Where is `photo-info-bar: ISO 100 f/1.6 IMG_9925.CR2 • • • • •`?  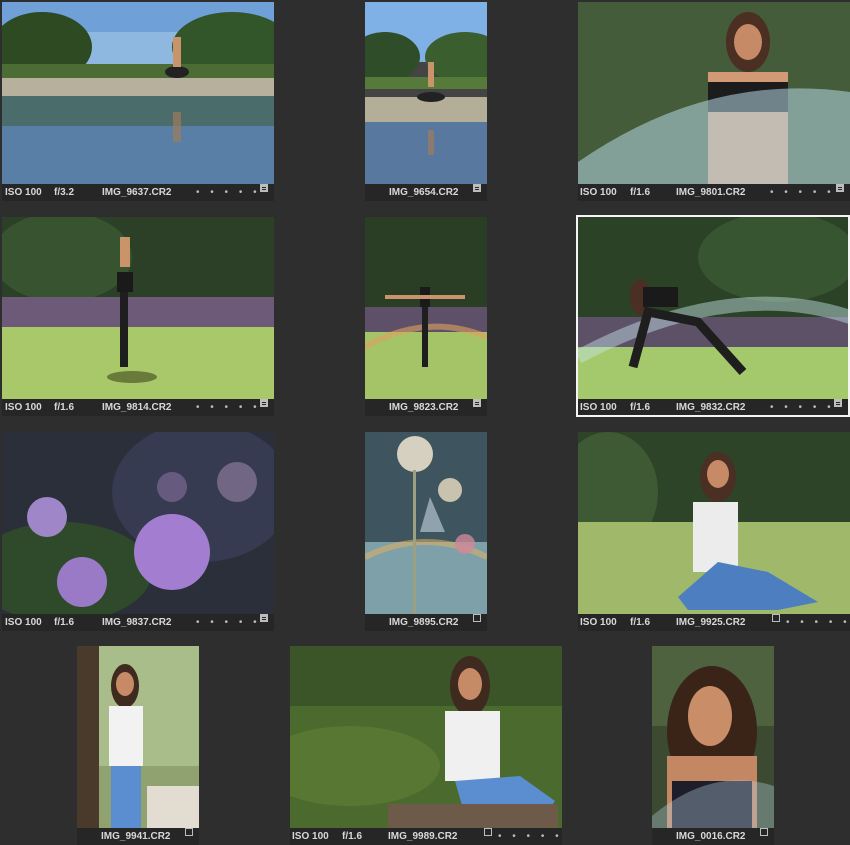
photo-info-bar: ISO 100 f/1.6 IMG_9925.CR2 • • • • • is located at coordinates (714, 622).